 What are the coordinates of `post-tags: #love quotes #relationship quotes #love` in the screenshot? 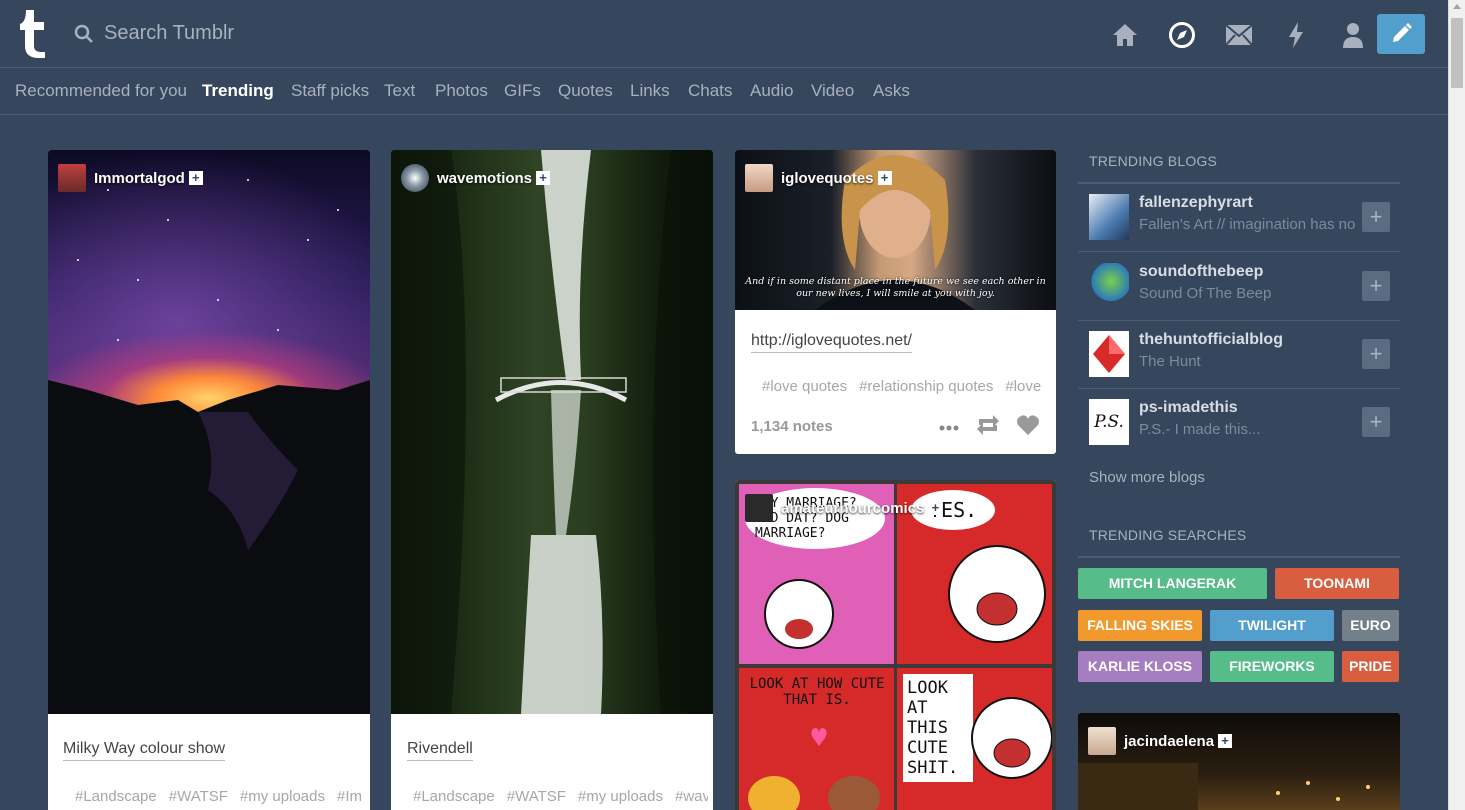 It's located at (907, 386).